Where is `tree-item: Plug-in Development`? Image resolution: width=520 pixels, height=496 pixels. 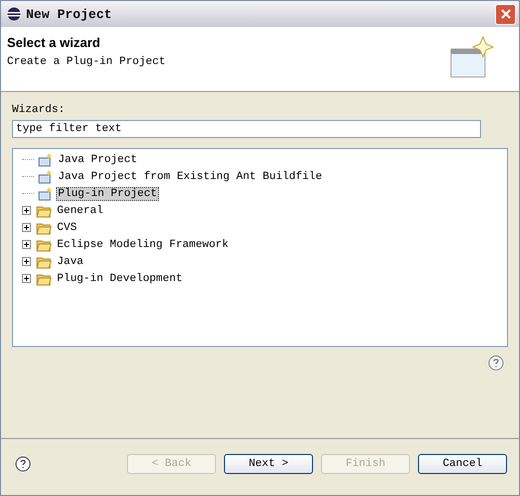 tree-item: Plug-in Development is located at coordinates (119, 279).